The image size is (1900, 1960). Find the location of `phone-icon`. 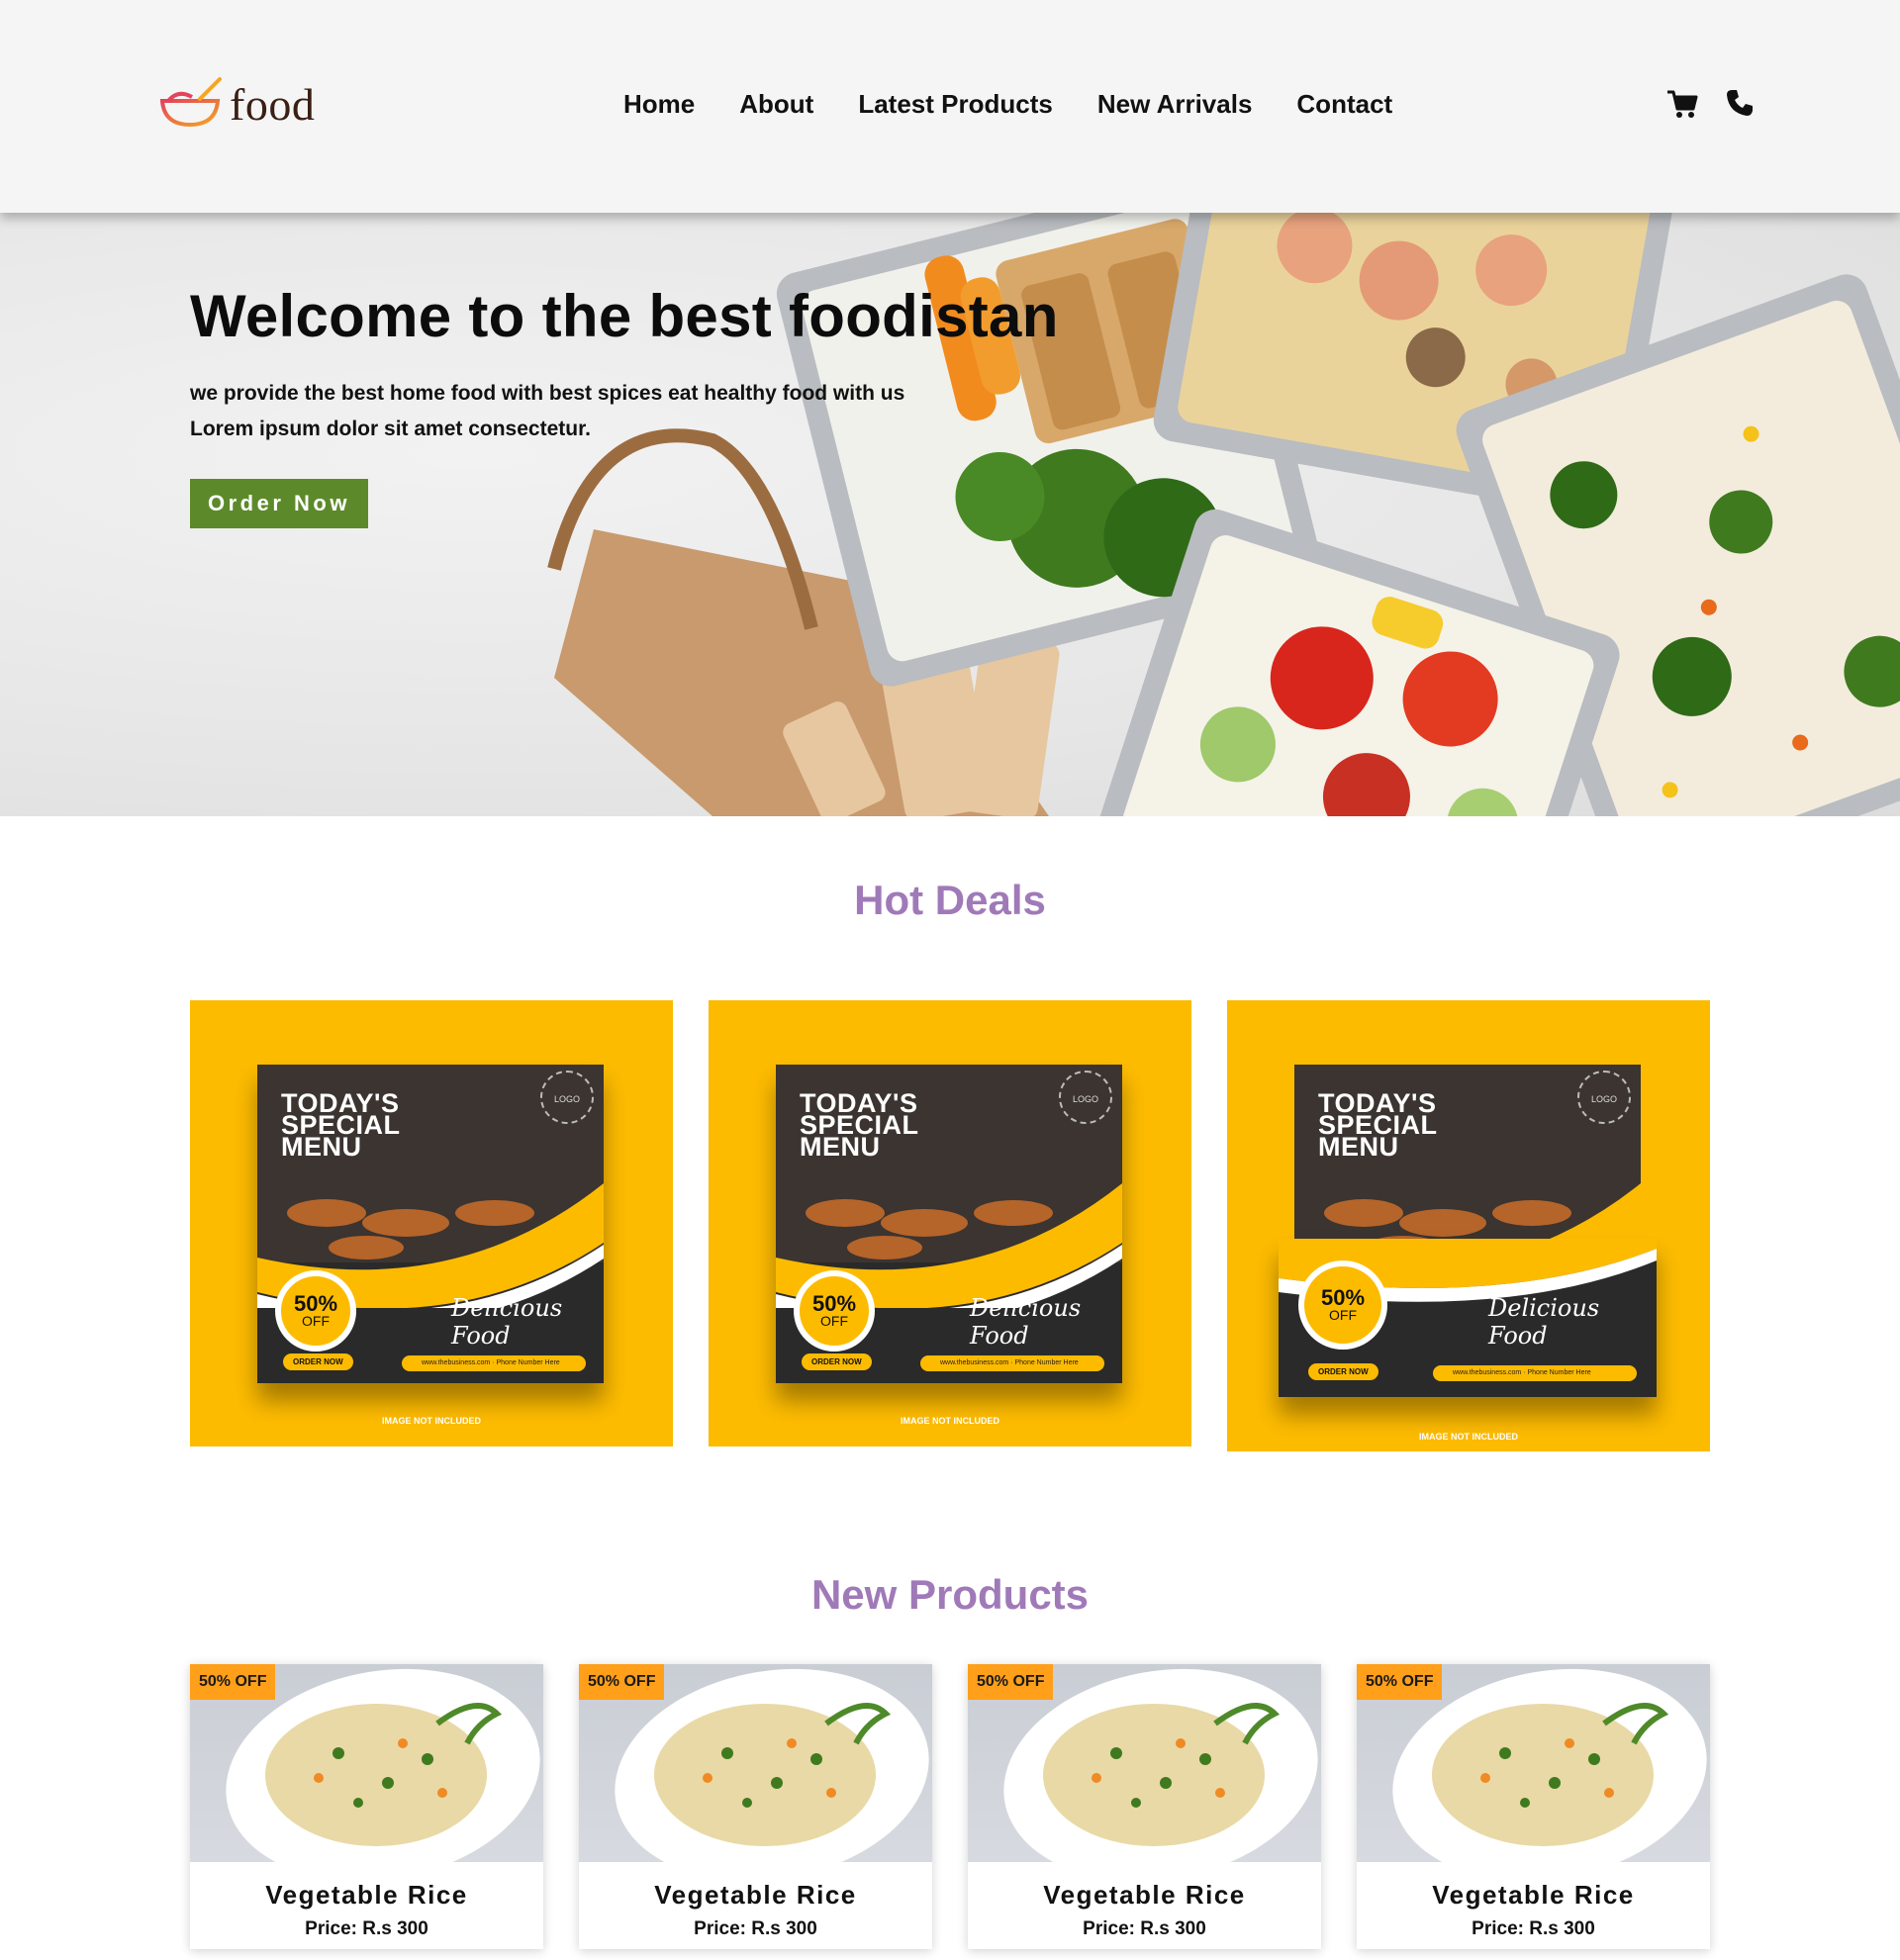

phone-icon is located at coordinates (1740, 106).